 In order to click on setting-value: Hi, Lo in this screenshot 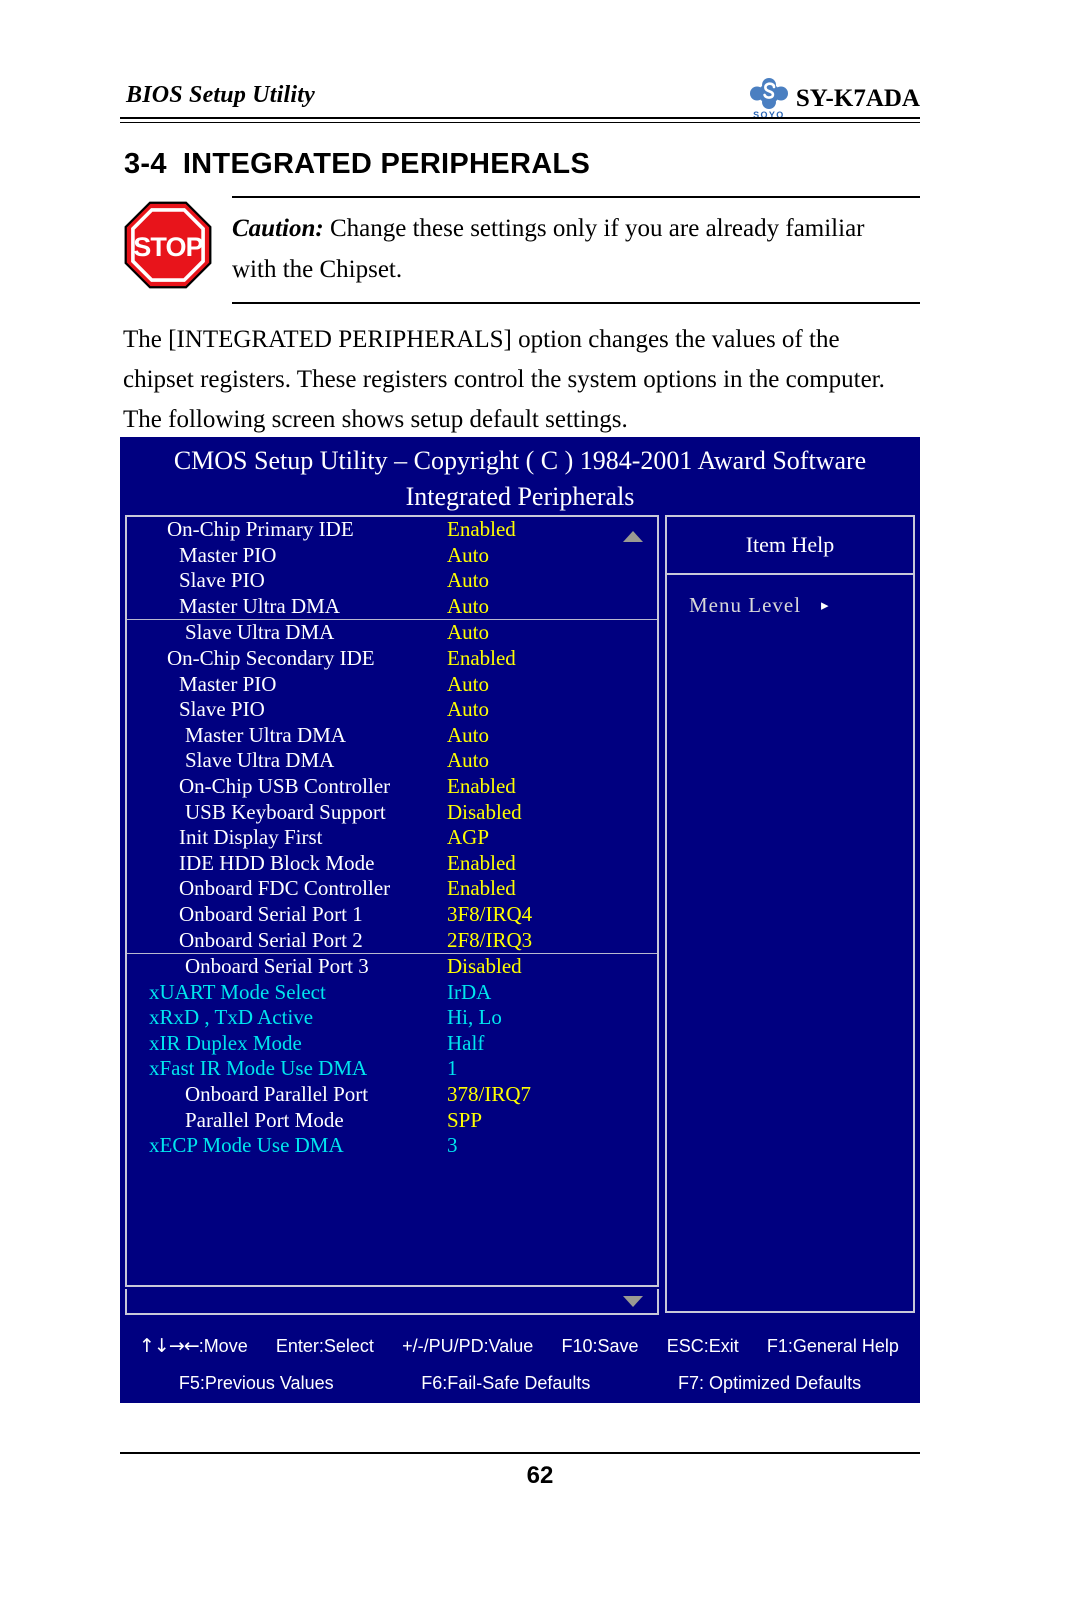, I will do `click(474, 1018)`.